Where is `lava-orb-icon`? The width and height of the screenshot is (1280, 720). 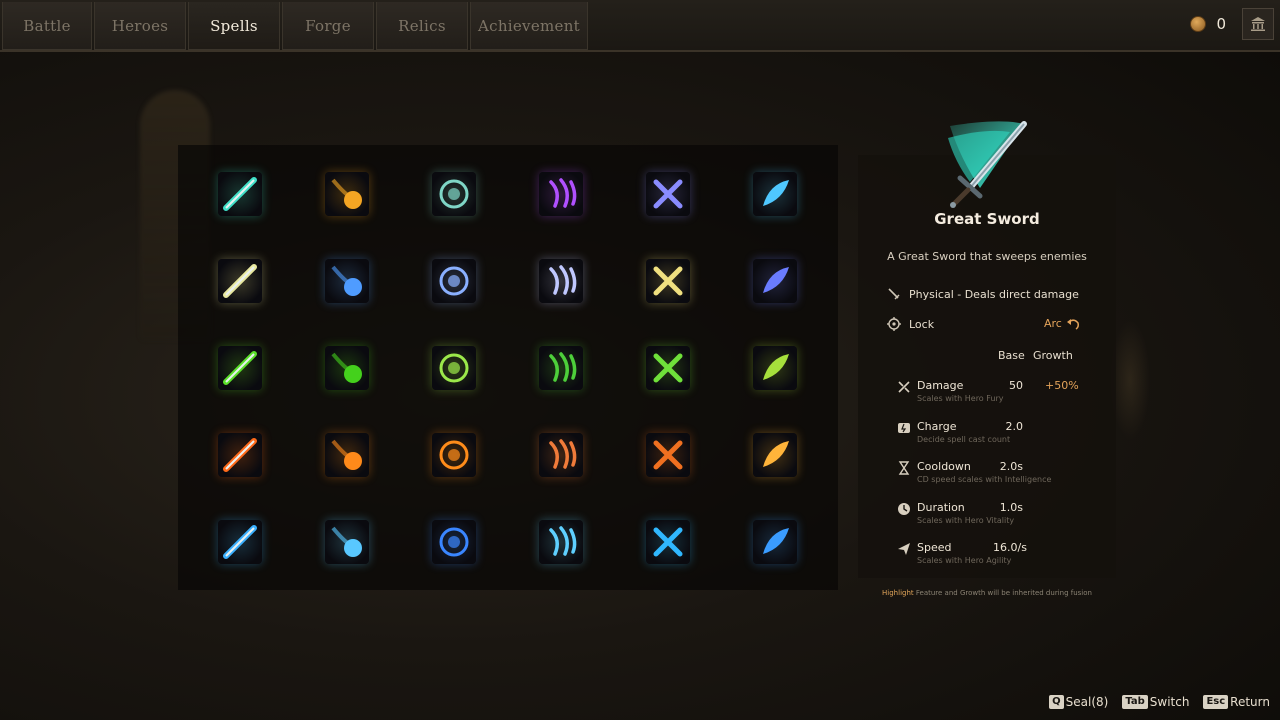
lava-orb-icon is located at coordinates (667, 454).